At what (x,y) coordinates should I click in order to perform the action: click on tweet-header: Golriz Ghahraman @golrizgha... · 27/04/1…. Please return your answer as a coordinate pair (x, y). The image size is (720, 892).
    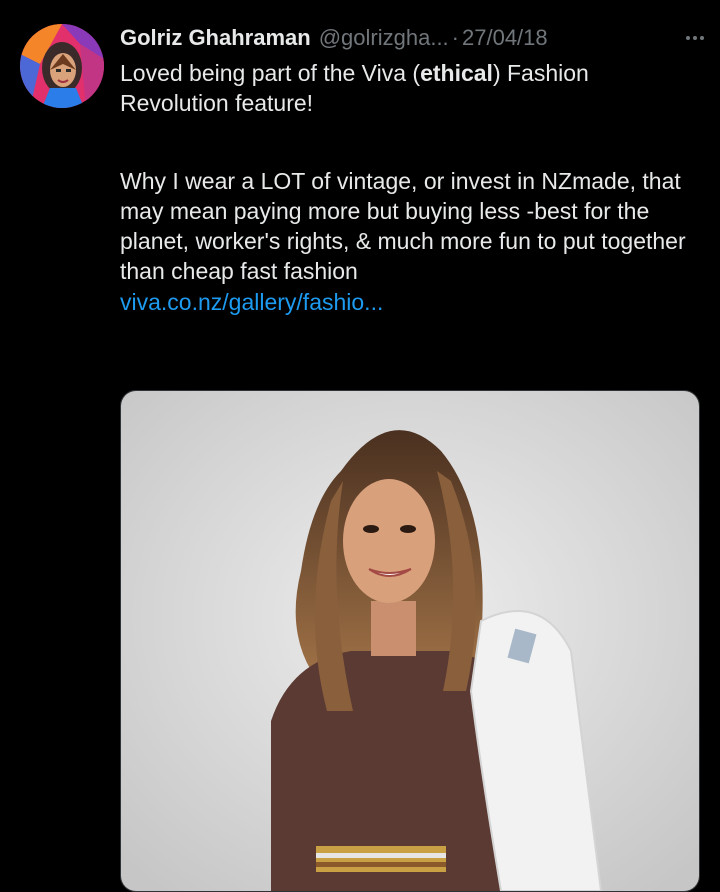
    Looking at the image, I should click on (412, 38).